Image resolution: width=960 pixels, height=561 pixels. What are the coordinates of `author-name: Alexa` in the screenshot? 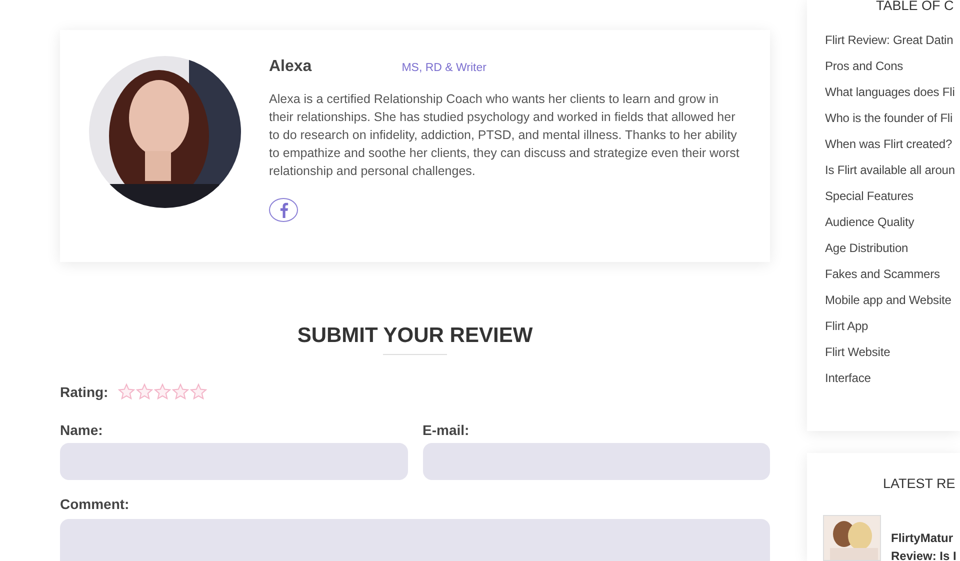 It's located at (290, 67).